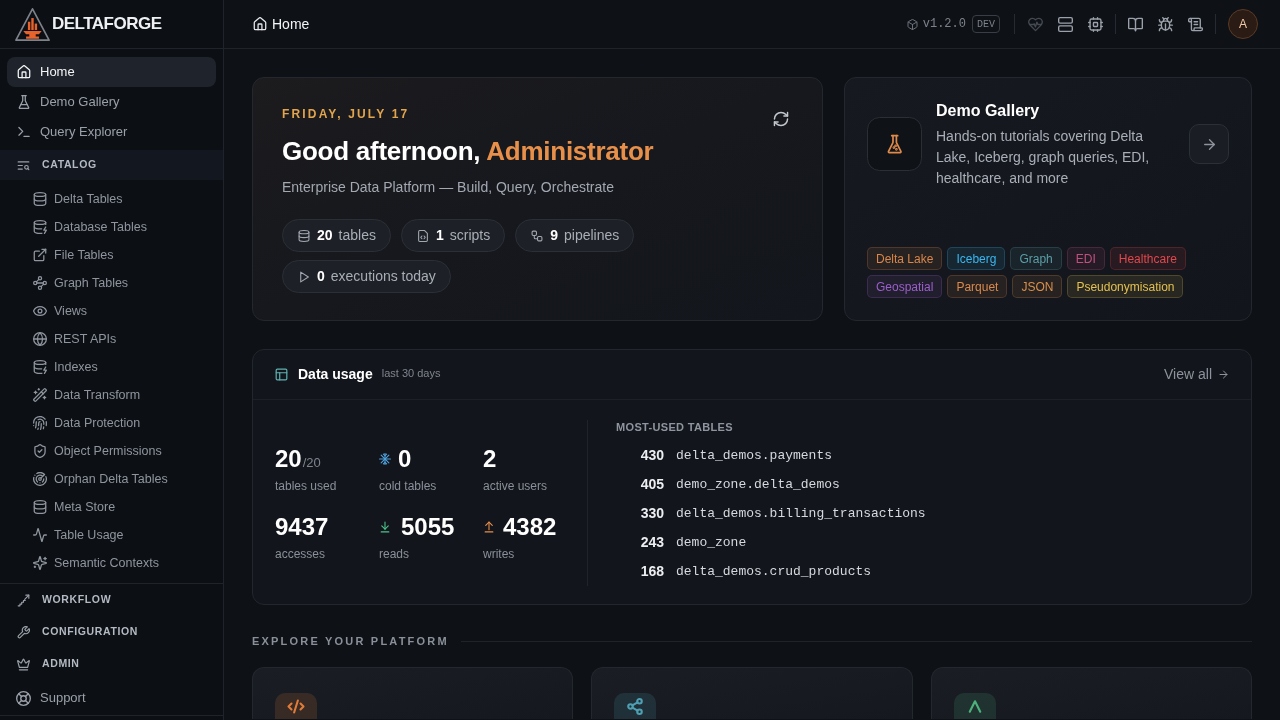  Describe the element at coordinates (321, 276) in the screenshot. I see `stat-value: 0` at that location.